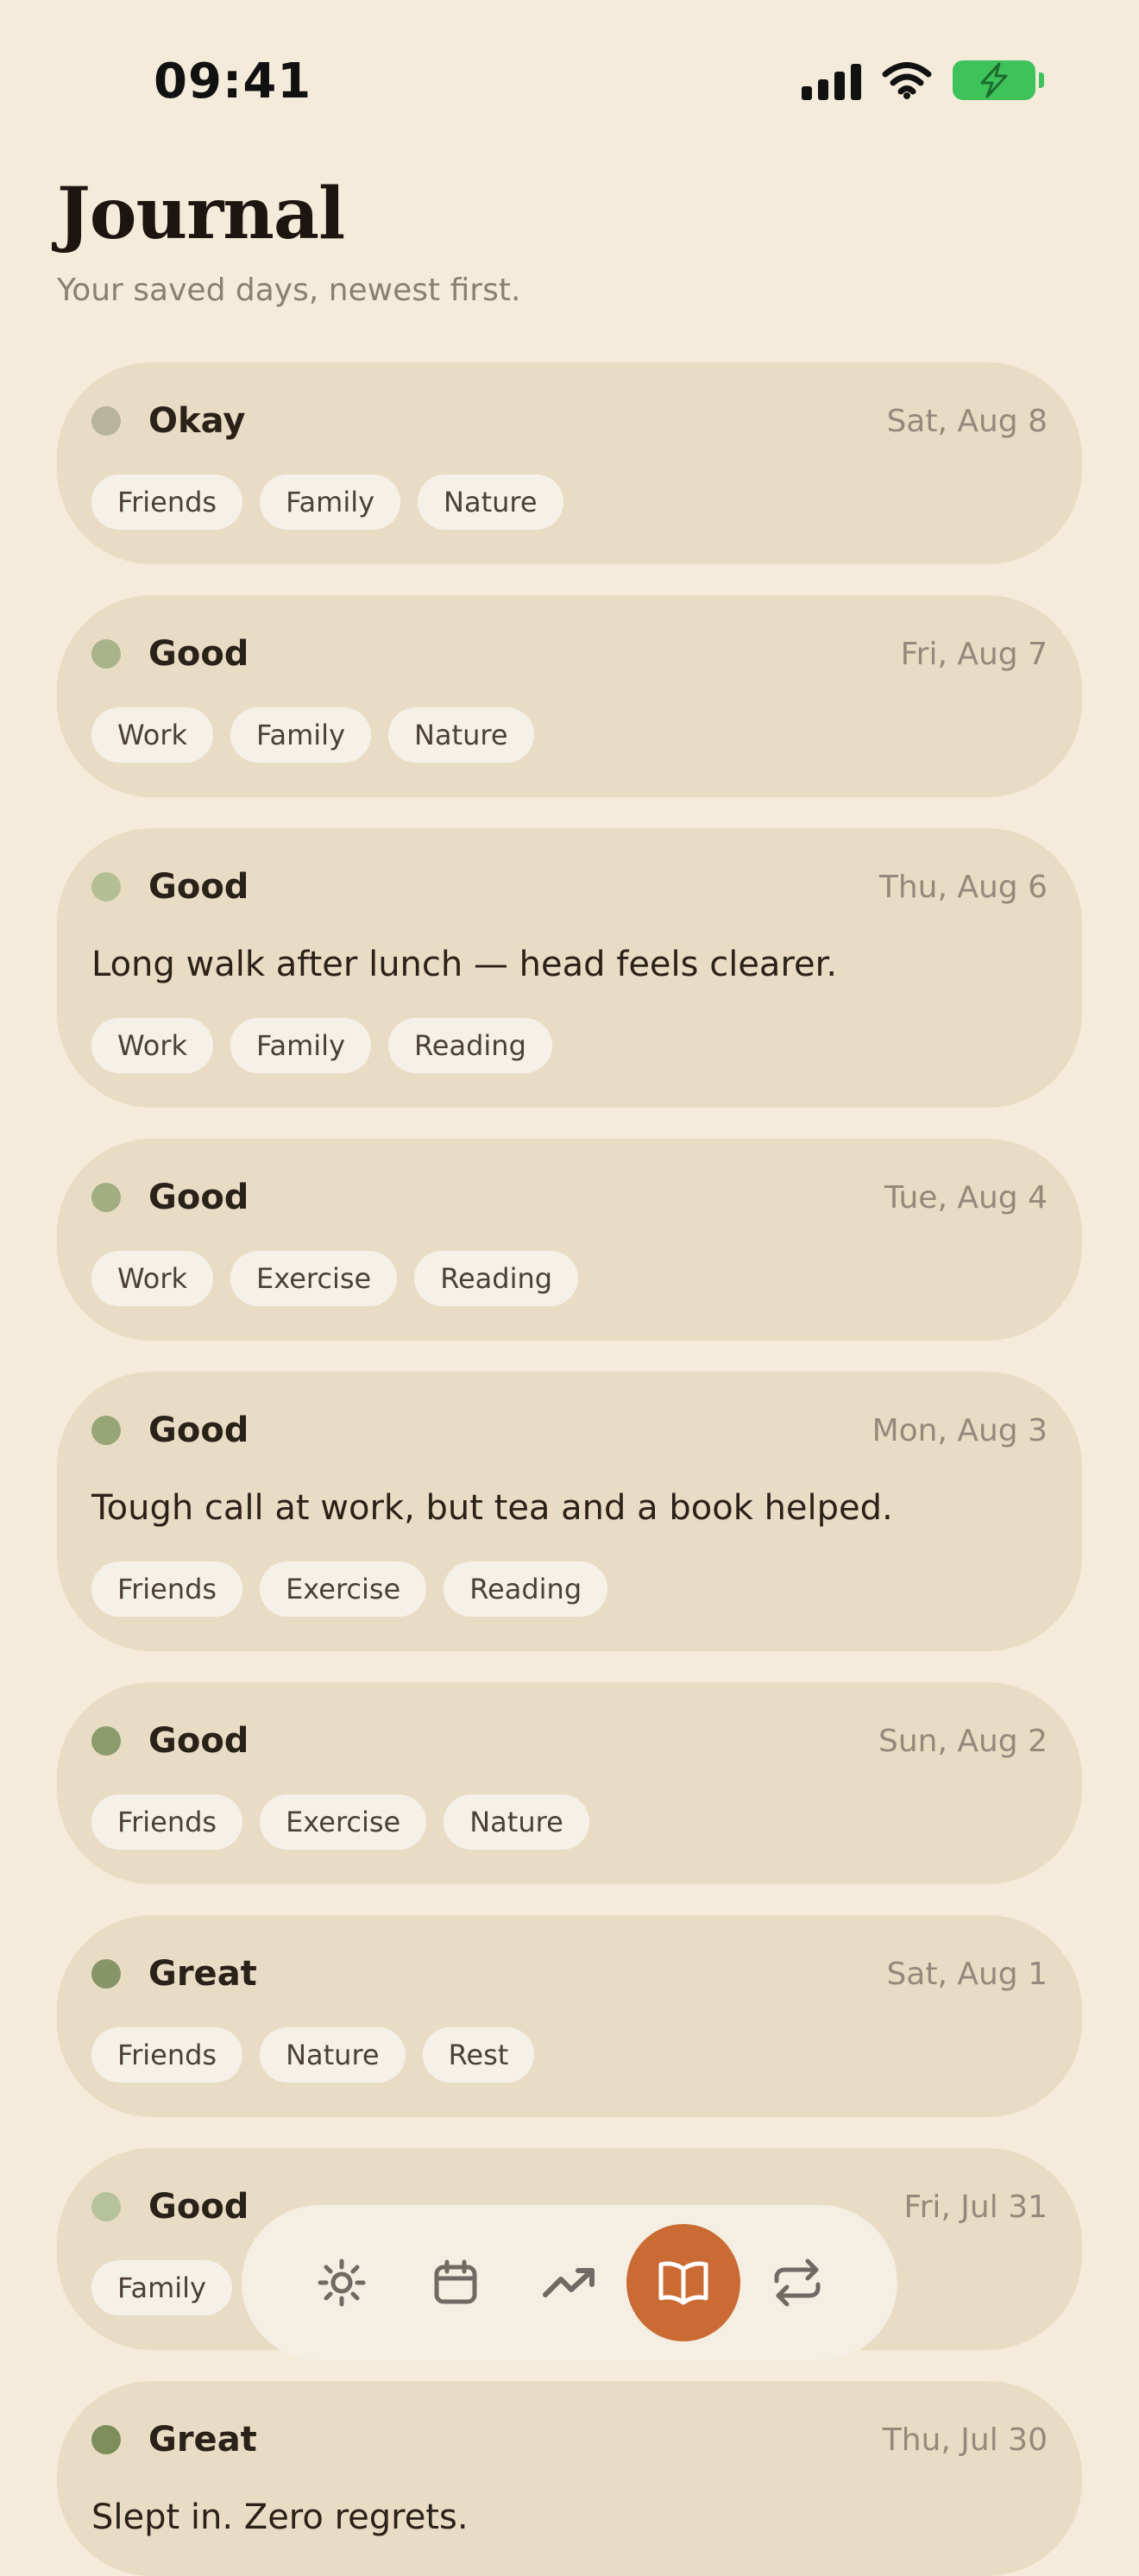 Image resolution: width=1139 pixels, height=2576 pixels. Describe the element at coordinates (569, 1430) in the screenshot. I see `entry-header: Good Mon, Aug 3` at that location.